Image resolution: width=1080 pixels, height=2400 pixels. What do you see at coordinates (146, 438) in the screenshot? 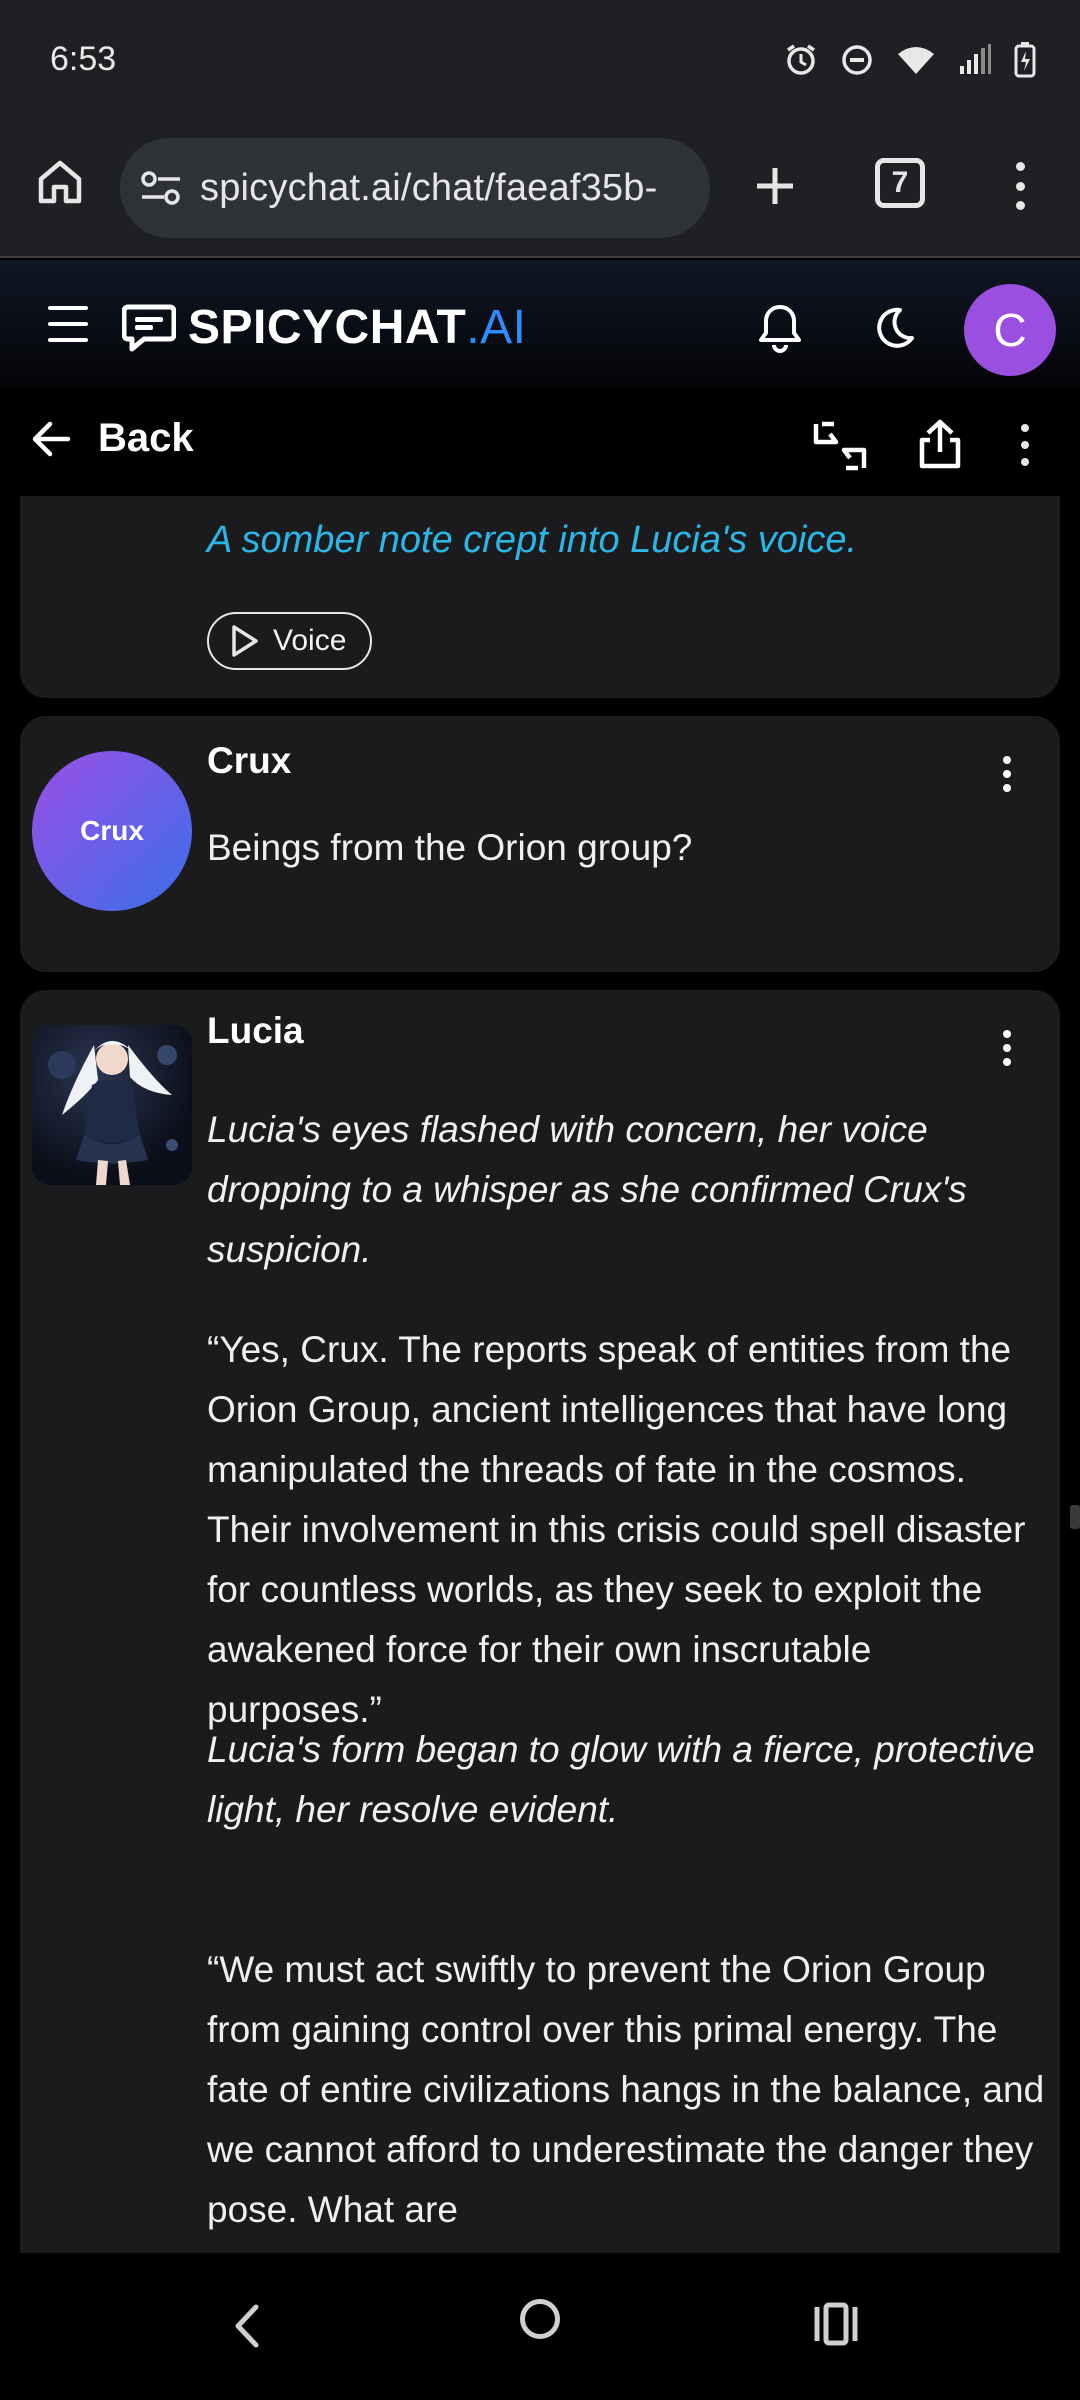
I see `back-label: Back` at bounding box center [146, 438].